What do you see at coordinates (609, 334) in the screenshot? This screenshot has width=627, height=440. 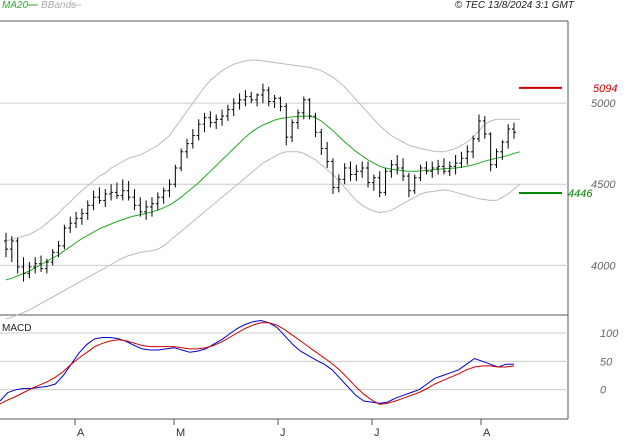 I see `macd-tick-label: 100` at bounding box center [609, 334].